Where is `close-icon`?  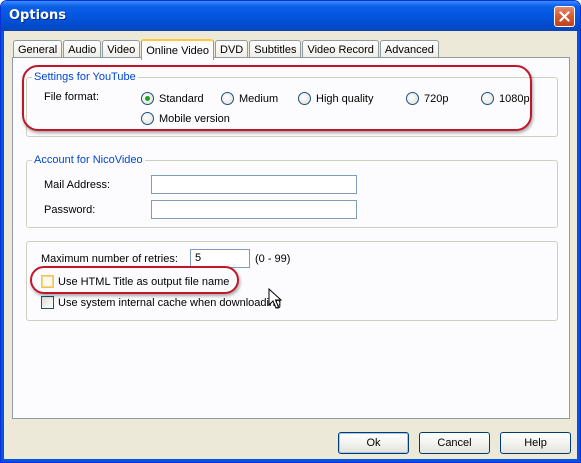 close-icon is located at coordinates (564, 16).